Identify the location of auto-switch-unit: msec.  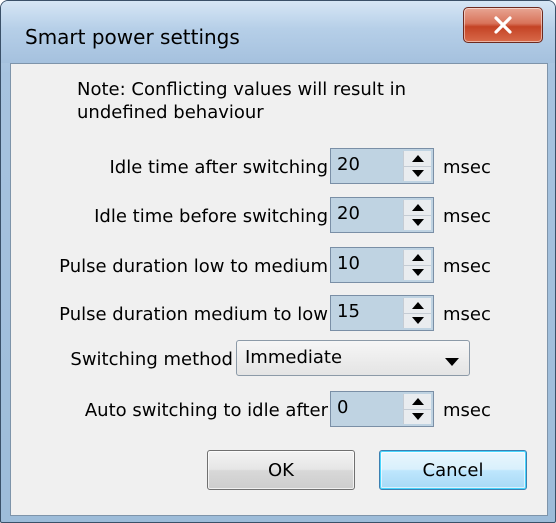
(467, 410).